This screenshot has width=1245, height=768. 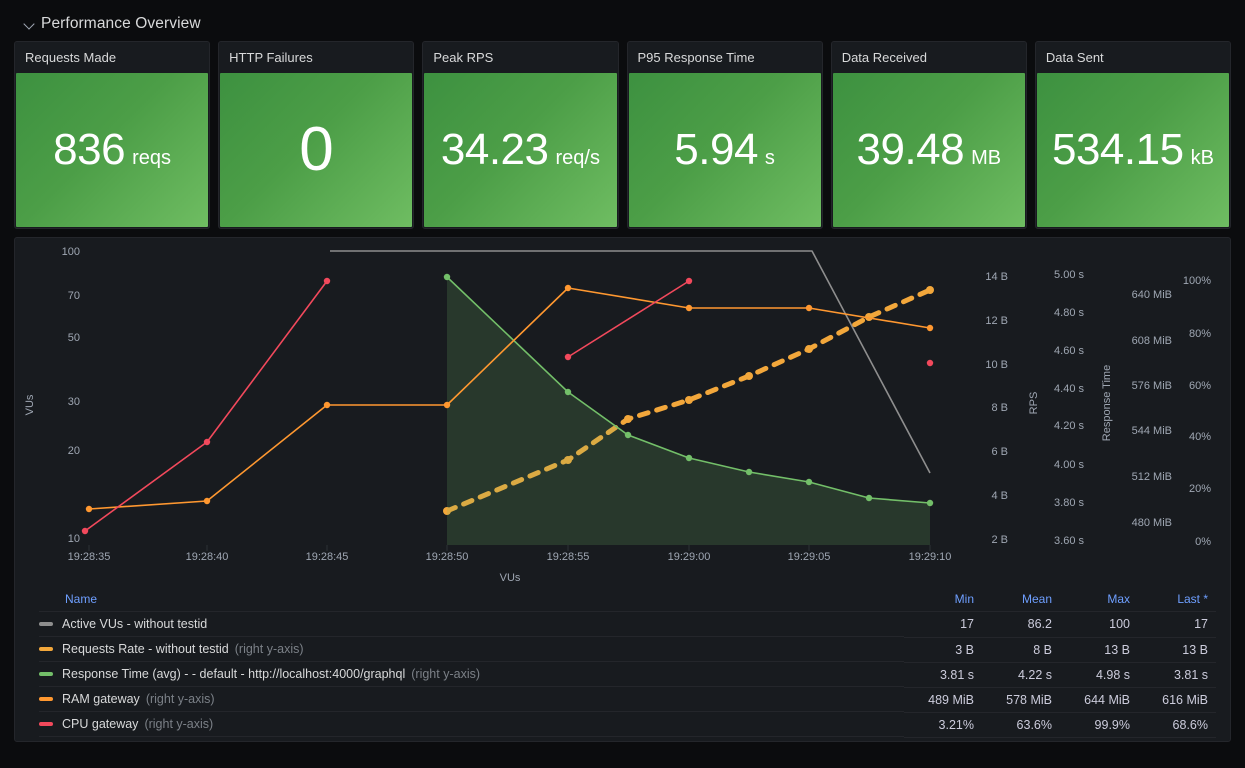 I want to click on stat-panel-body: 34.23 req/s, so click(x=520, y=150).